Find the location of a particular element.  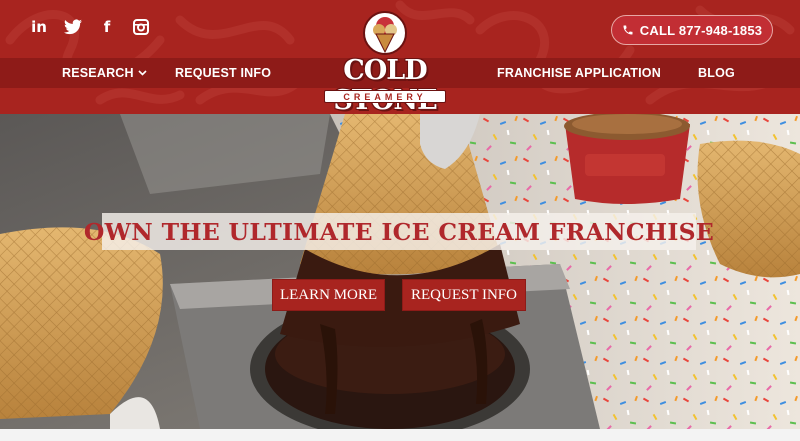

hero-headline: OWN THE ULTIMATE ICE CREAM FRANCHISE is located at coordinates (399, 231).